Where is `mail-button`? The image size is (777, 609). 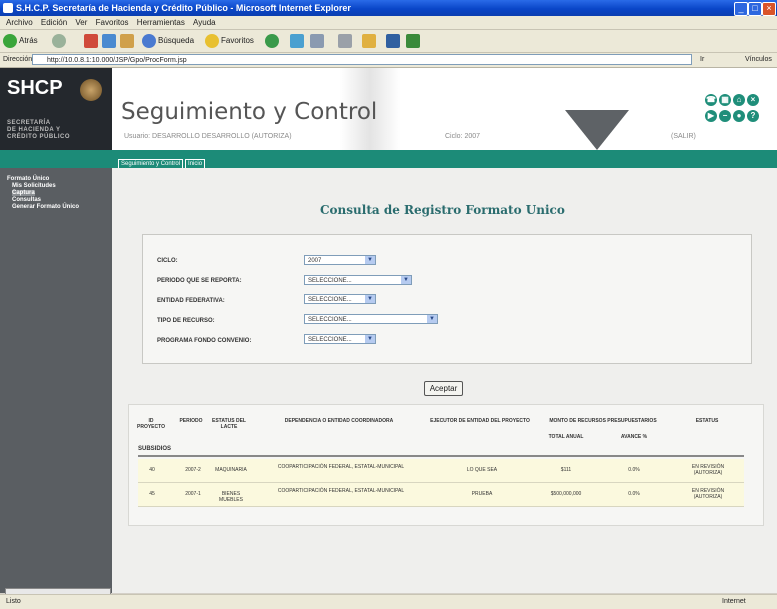
mail-button is located at coordinates (318, 41).